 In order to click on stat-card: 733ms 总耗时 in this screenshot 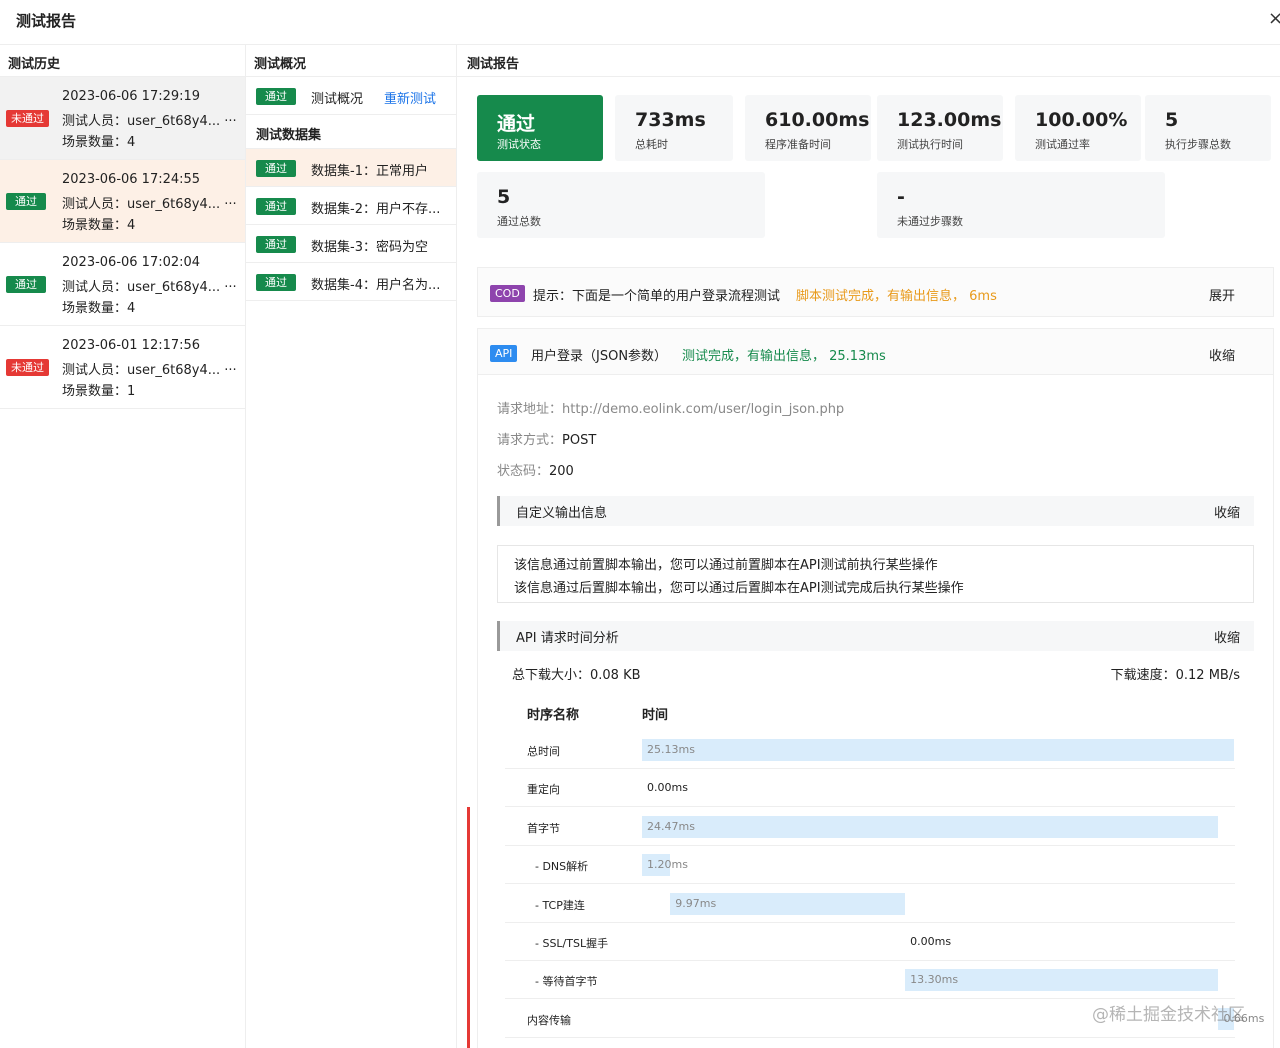, I will do `click(674, 128)`.